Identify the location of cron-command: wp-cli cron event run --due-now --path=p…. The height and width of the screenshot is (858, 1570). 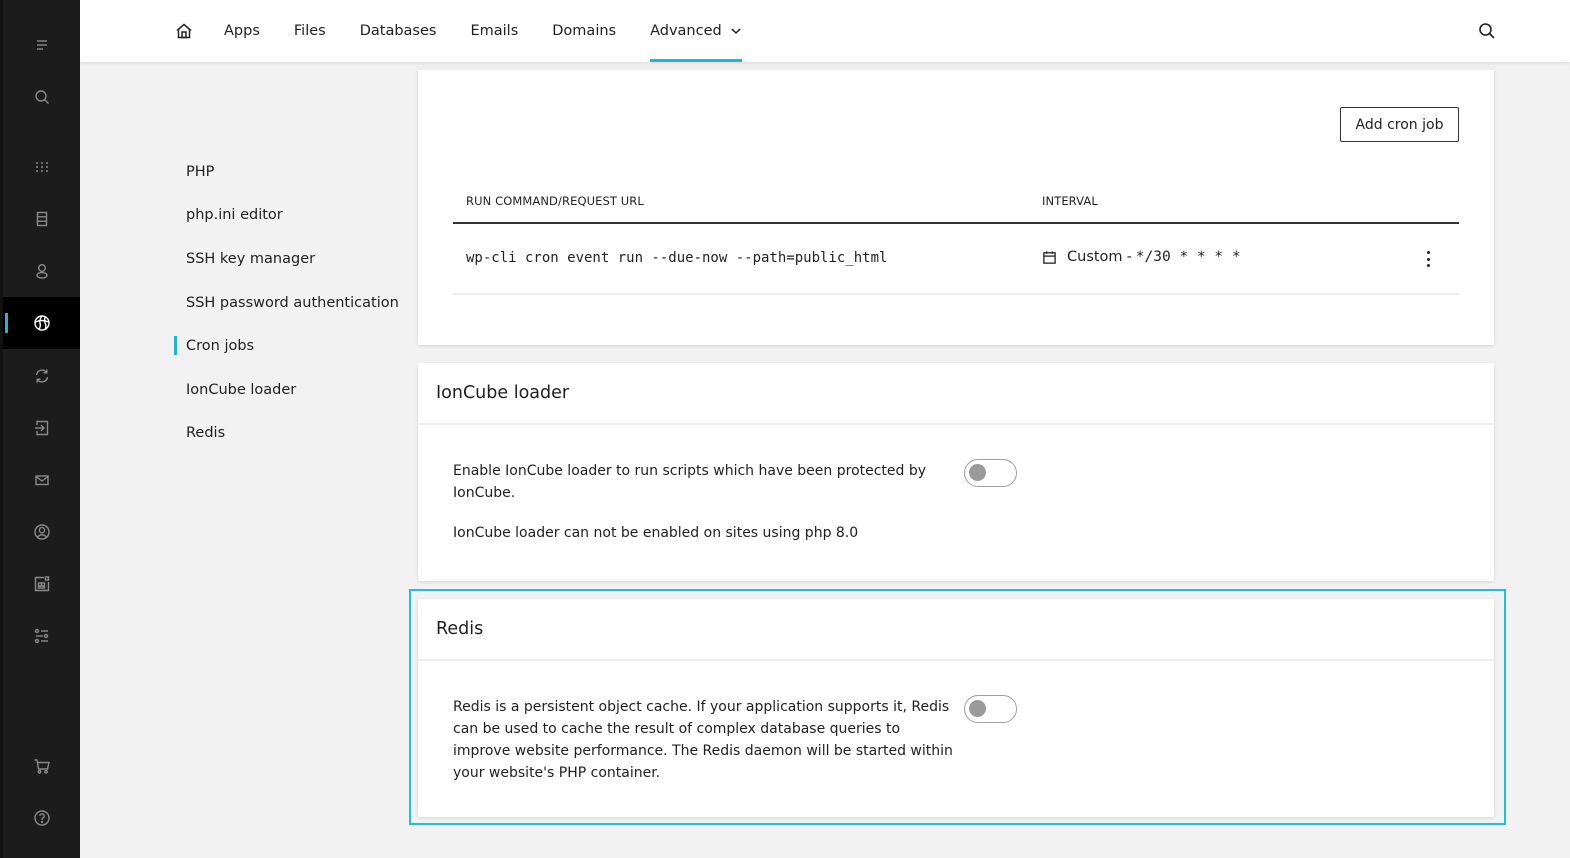
(677, 258).